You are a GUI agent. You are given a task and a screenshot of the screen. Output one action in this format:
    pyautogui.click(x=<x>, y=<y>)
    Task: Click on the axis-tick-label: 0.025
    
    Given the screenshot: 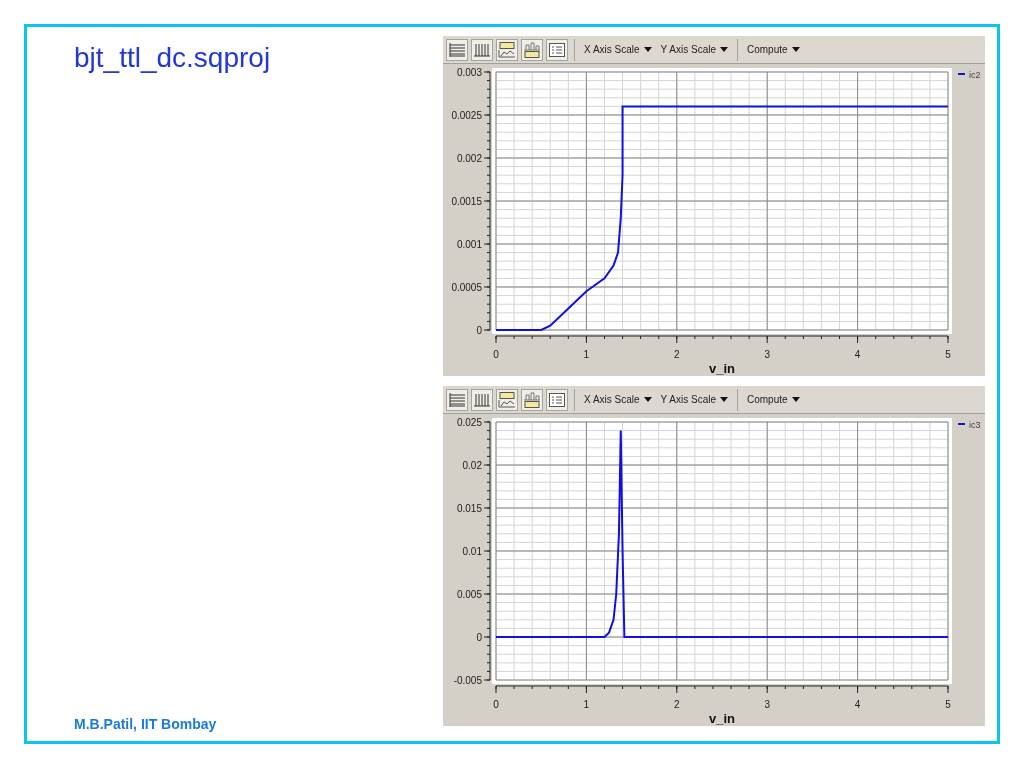 What is the action you would take?
    pyautogui.click(x=469, y=422)
    